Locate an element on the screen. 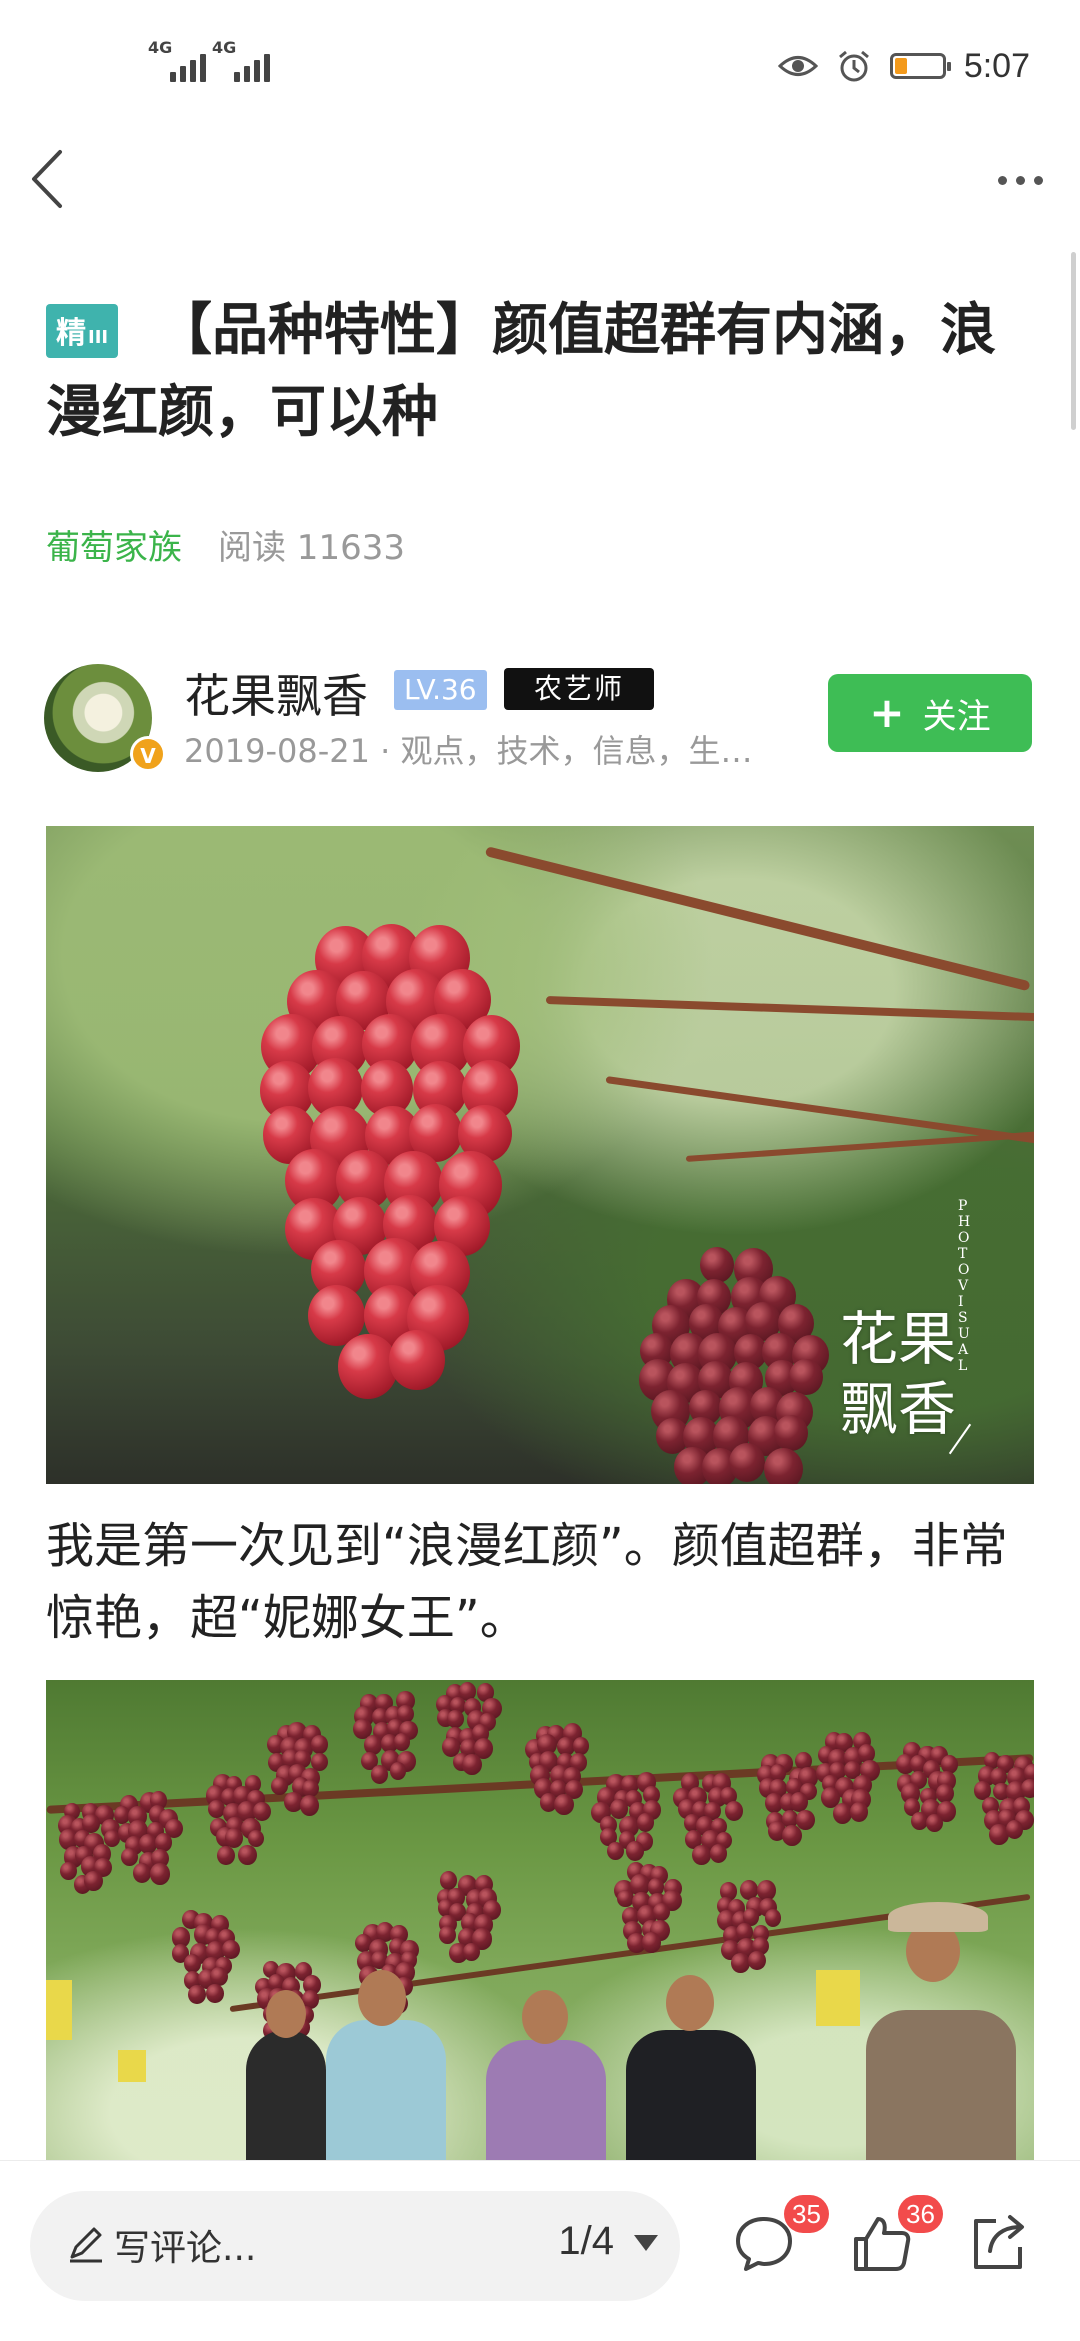 The width and height of the screenshot is (1080, 2341). follow-button: + 关注 is located at coordinates (930, 713).